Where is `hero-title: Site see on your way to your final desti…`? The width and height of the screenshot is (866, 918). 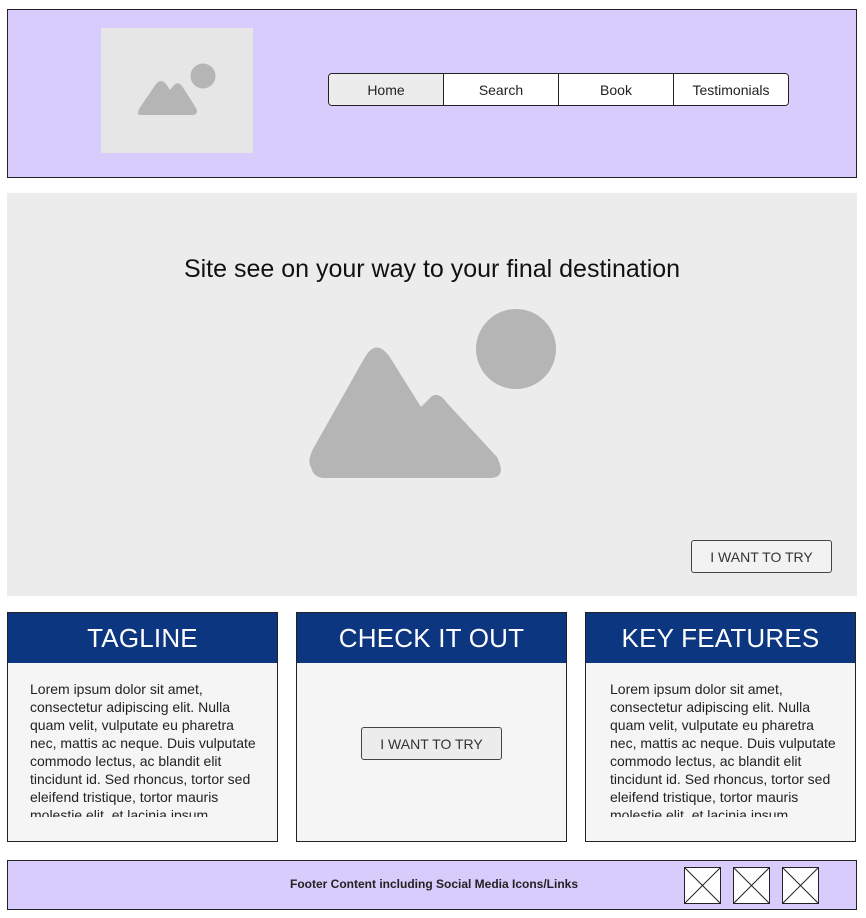 hero-title: Site see on your way to your final desti… is located at coordinates (432, 269).